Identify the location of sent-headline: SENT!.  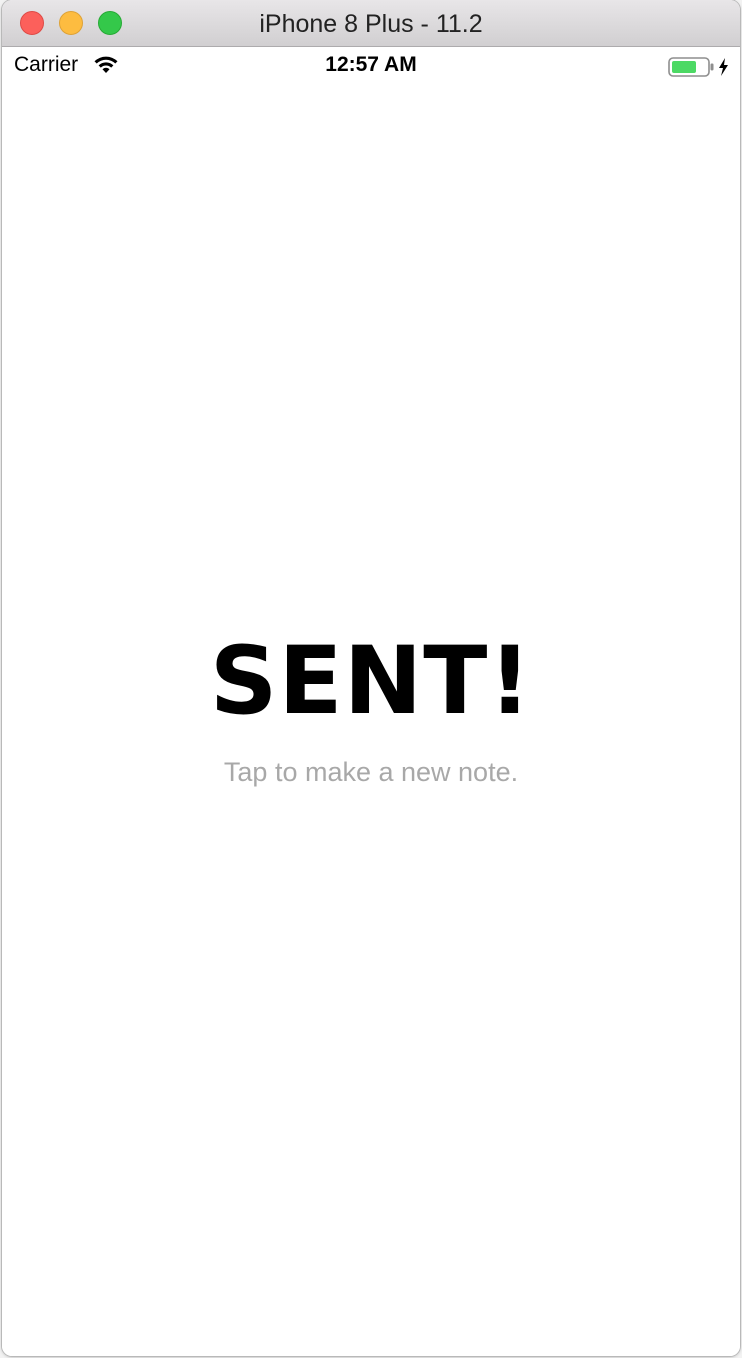
(371, 681).